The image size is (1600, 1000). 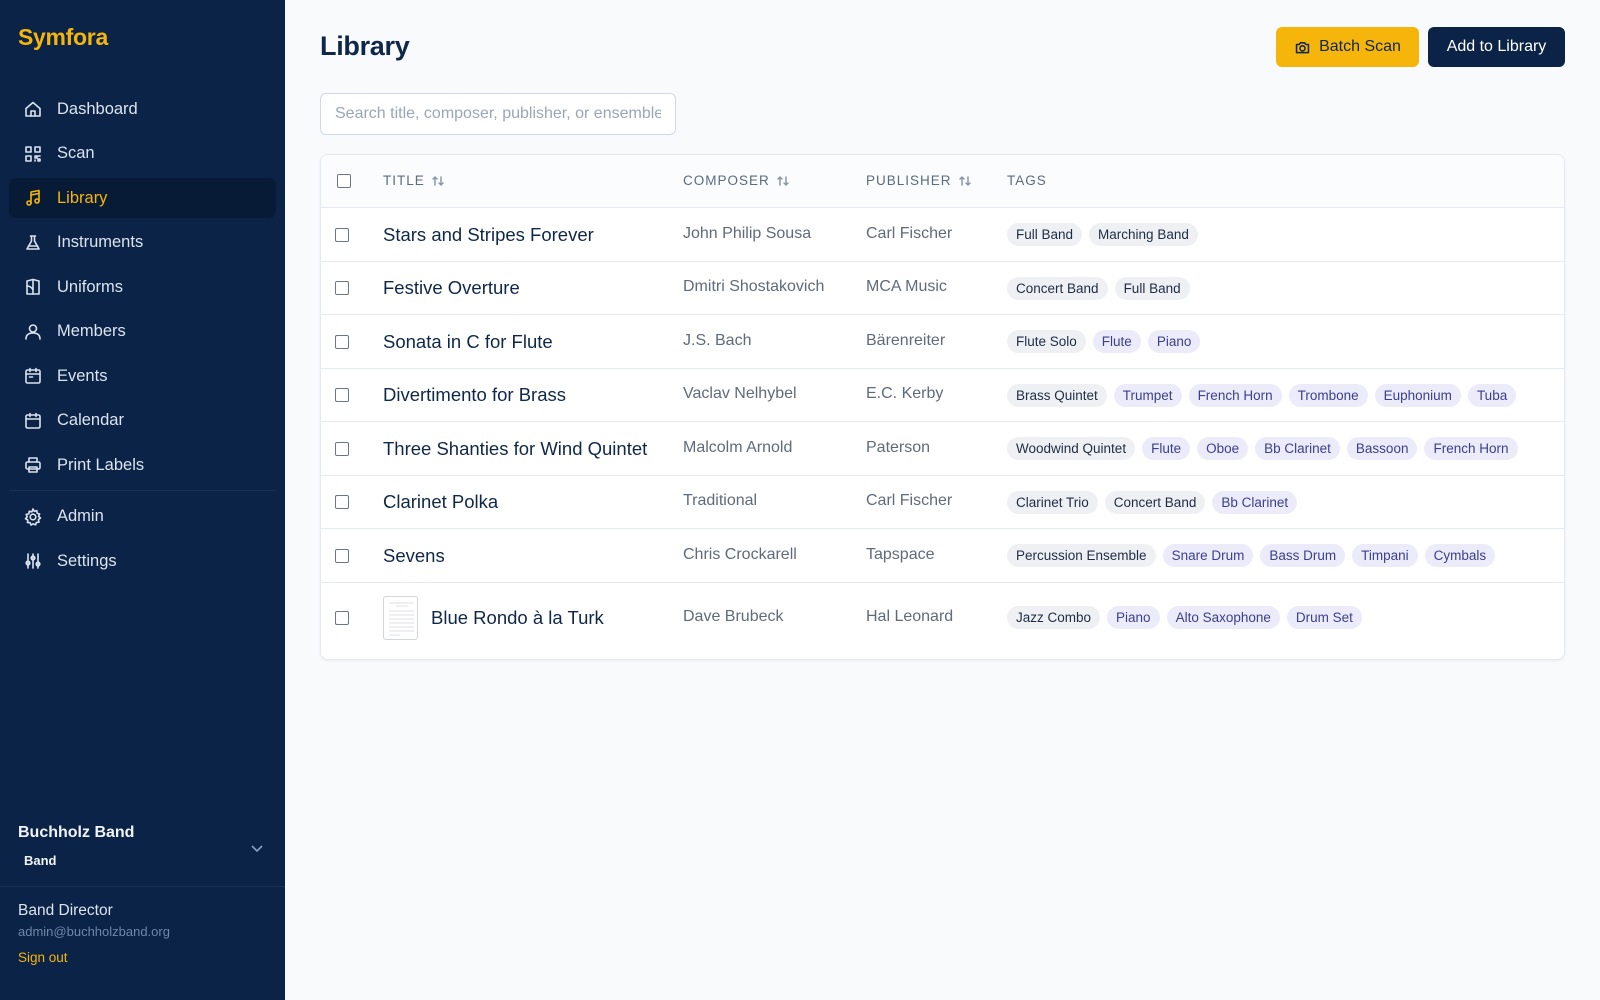 What do you see at coordinates (142, 843) in the screenshot?
I see `org-switcher: Buchholz Band Band` at bounding box center [142, 843].